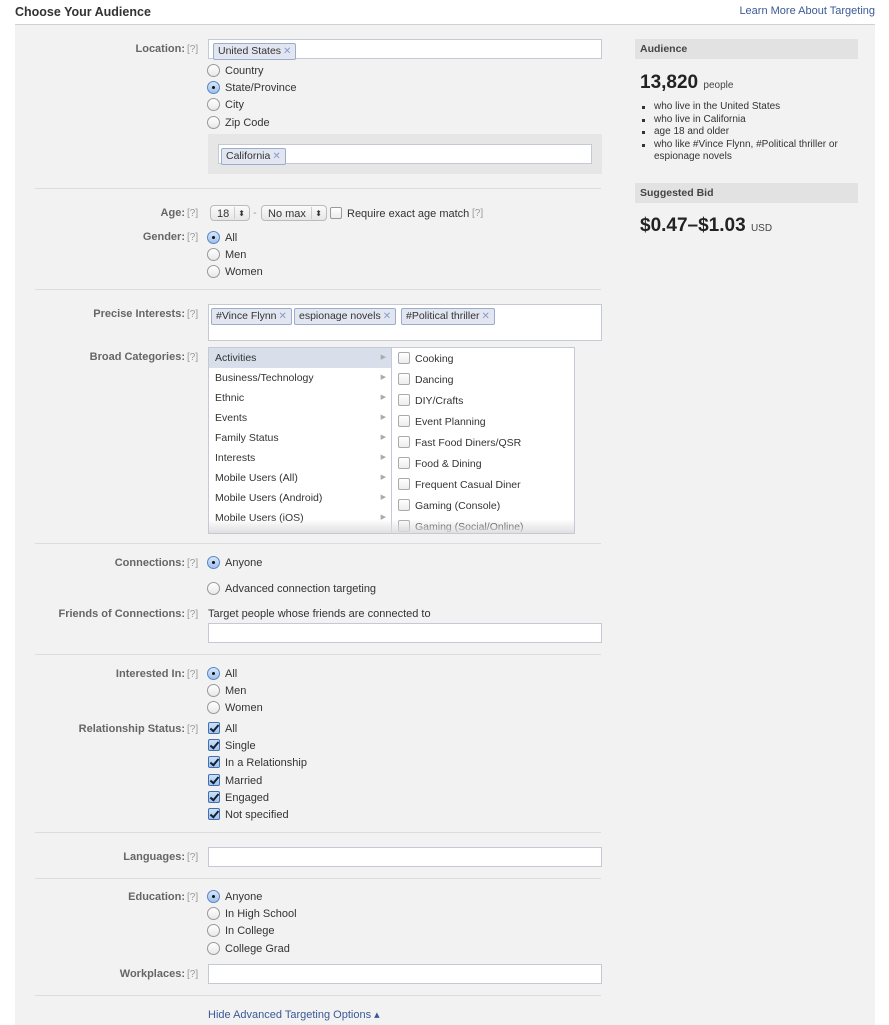  What do you see at coordinates (318, 213) in the screenshot?
I see `stepper-icon: ⬍` at bounding box center [318, 213].